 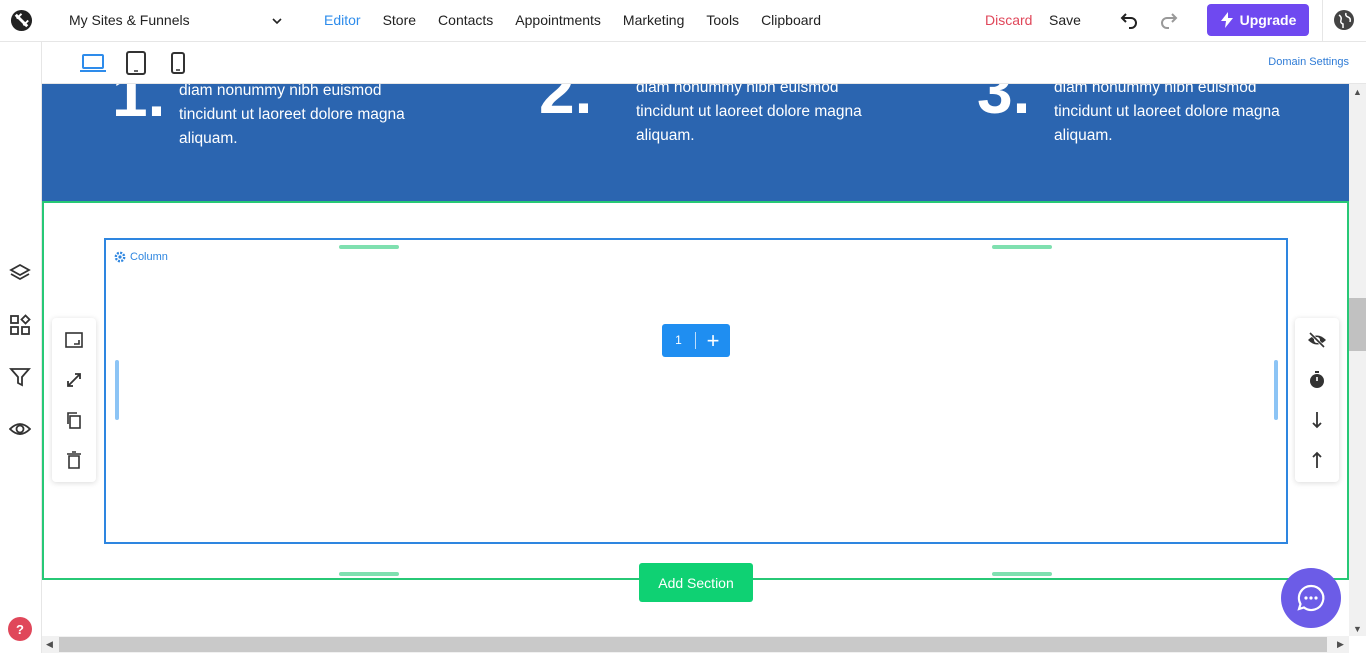 What do you see at coordinates (149, 257) in the screenshot?
I see `column-label-text: Column` at bounding box center [149, 257].